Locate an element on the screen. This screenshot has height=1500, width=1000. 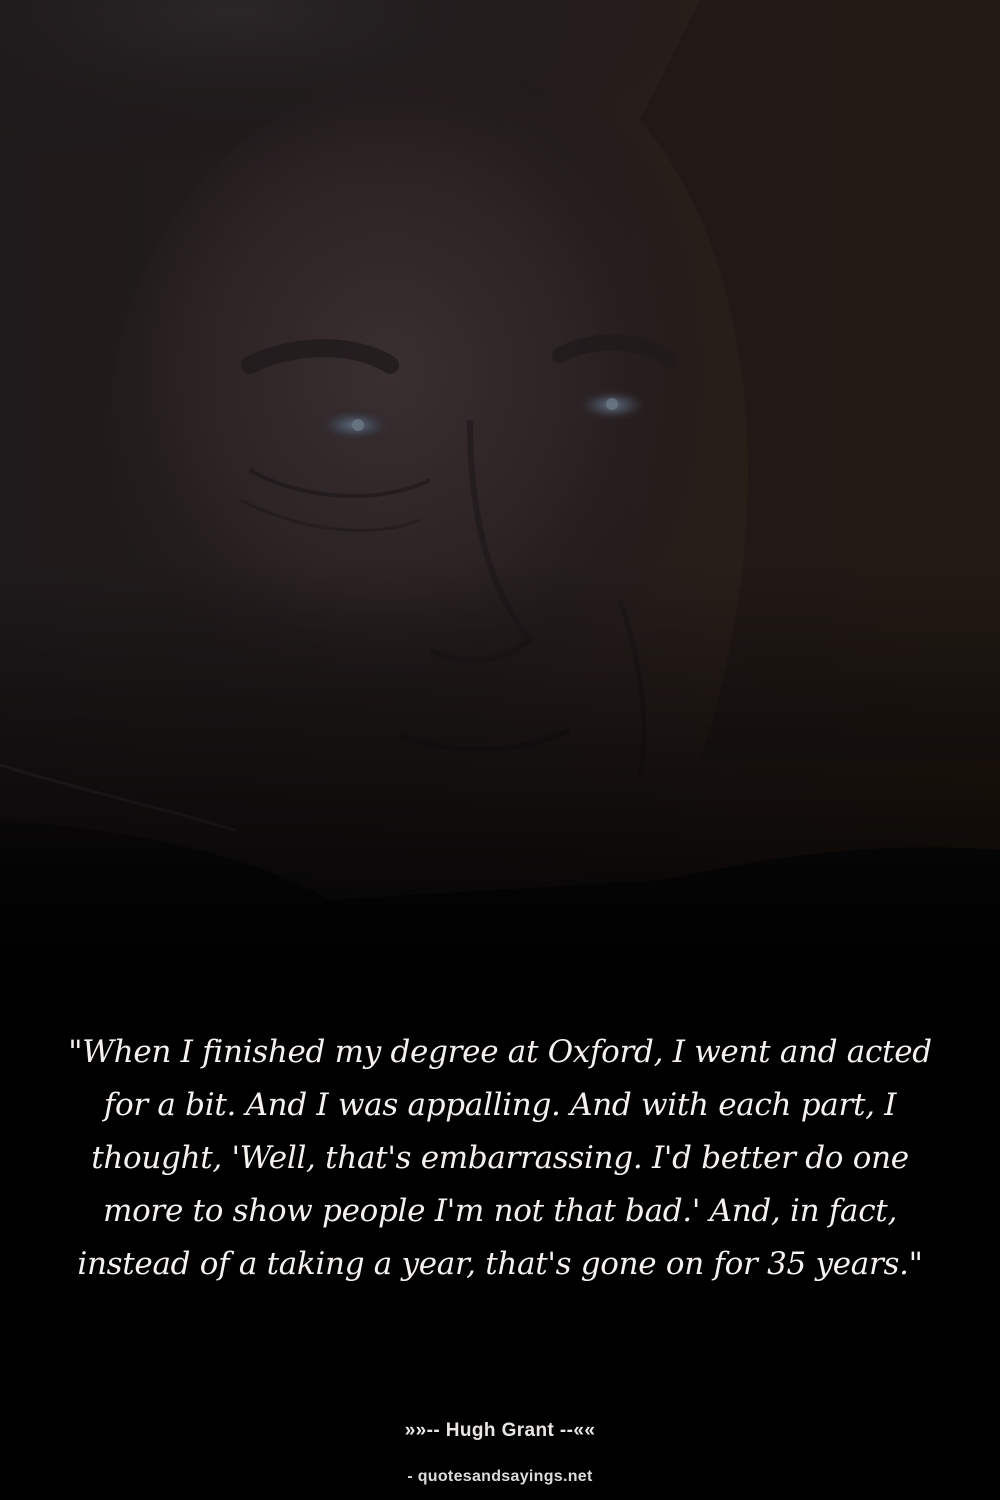
quote-author: »»-- Hugh Grant --«« is located at coordinates (500, 1430).